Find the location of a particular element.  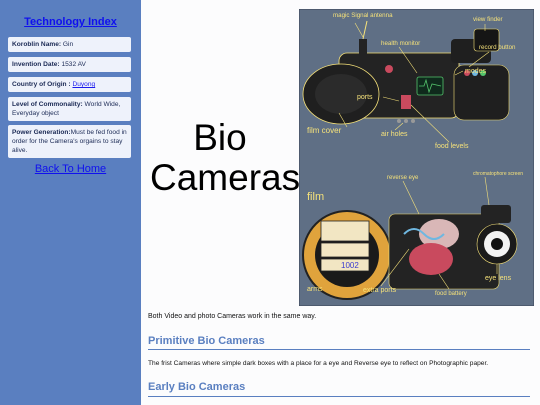

label-antenna: magic Signal antenna is located at coordinates (363, 15).